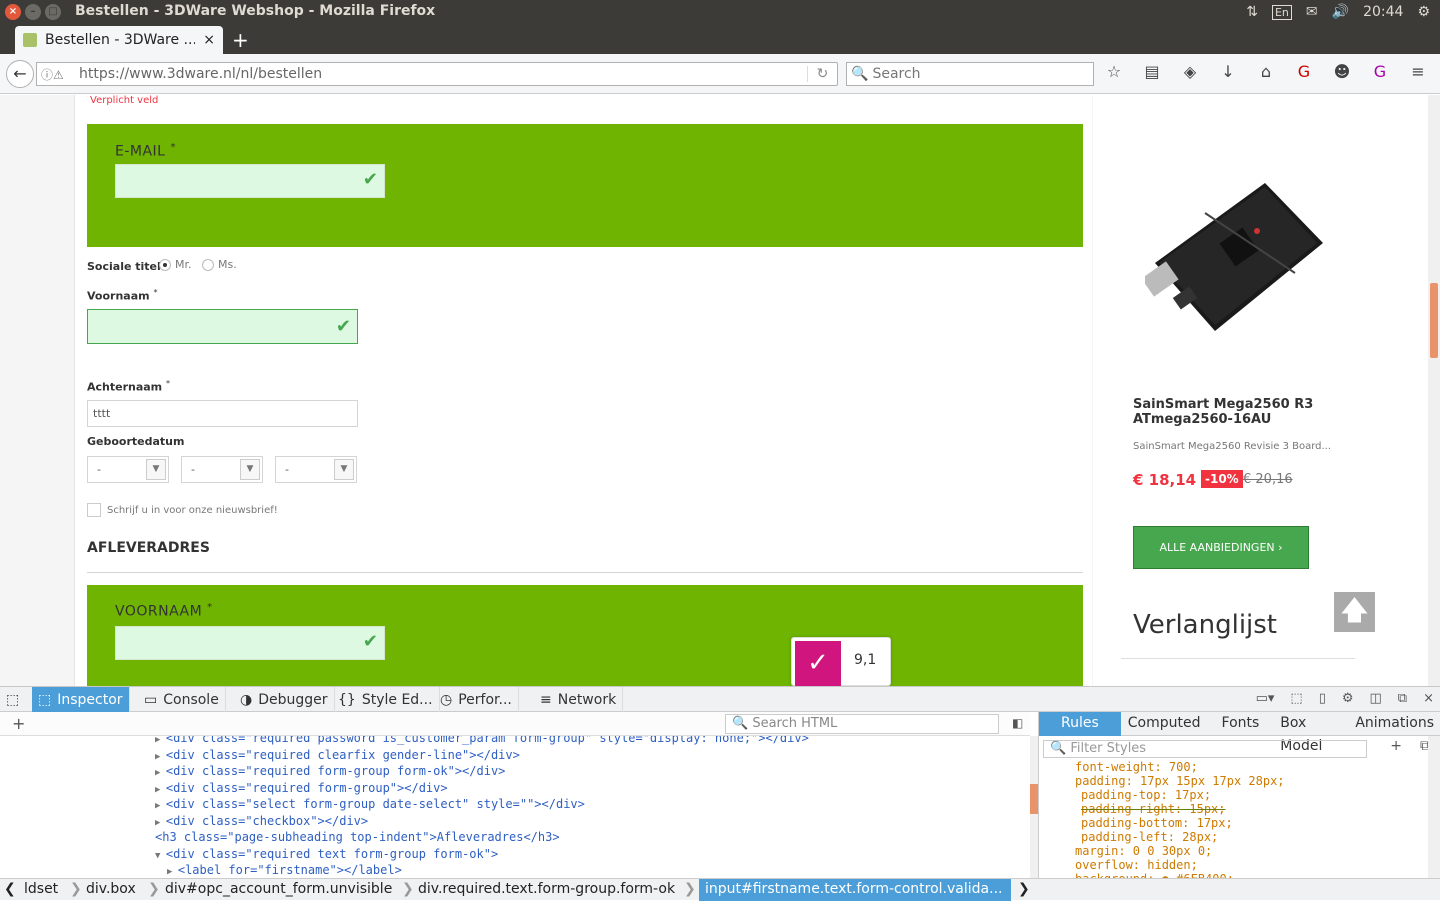 This screenshot has width=1440, height=901. I want to click on pick-element-icon: ⬚, so click(12, 699).